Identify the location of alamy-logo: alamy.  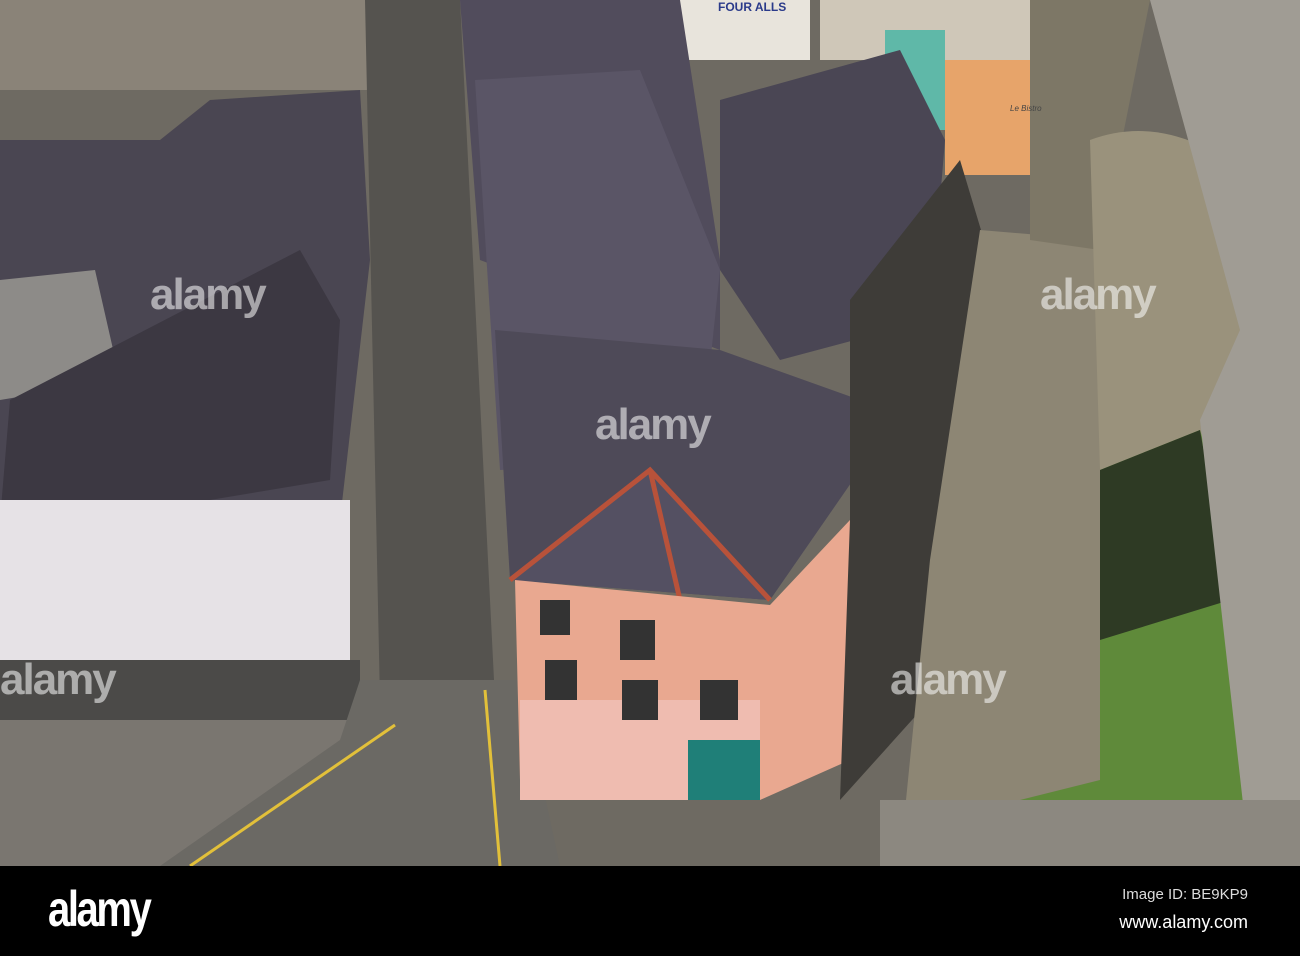
(100, 909).